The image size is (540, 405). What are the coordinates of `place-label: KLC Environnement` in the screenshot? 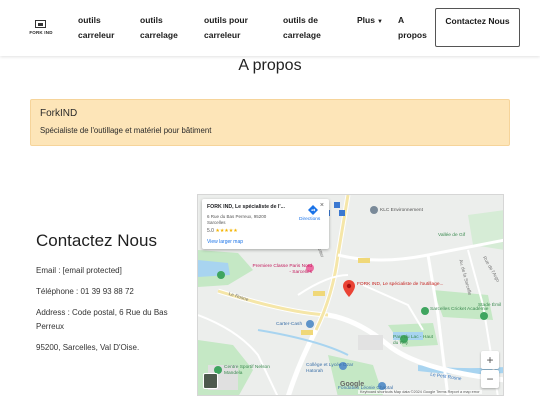 It's located at (401, 210).